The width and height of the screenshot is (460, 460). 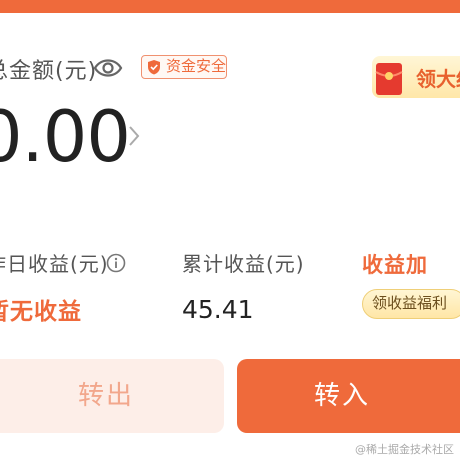 What do you see at coordinates (218, 309) in the screenshot?
I see `cumulative-earnings-value: 45.41` at bounding box center [218, 309].